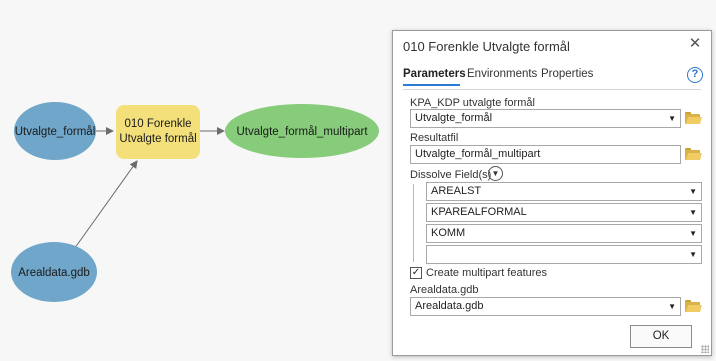 This screenshot has height=361, width=716. I want to click on input-node-label: Arealdata.gdb, so click(54, 273).